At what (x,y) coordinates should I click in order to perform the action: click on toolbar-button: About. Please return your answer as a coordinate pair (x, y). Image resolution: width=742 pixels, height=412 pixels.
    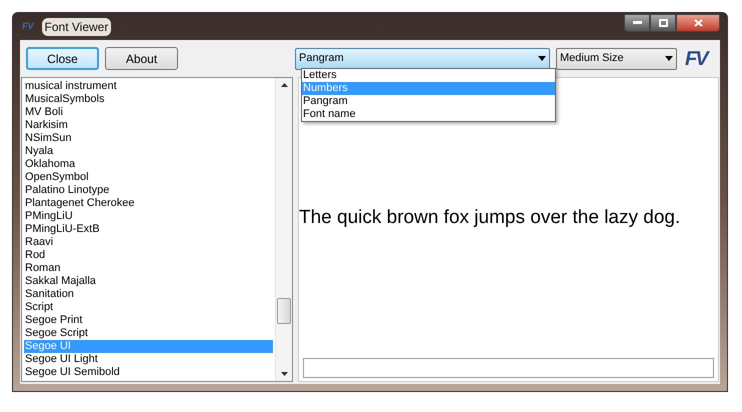
    Looking at the image, I should click on (141, 58).